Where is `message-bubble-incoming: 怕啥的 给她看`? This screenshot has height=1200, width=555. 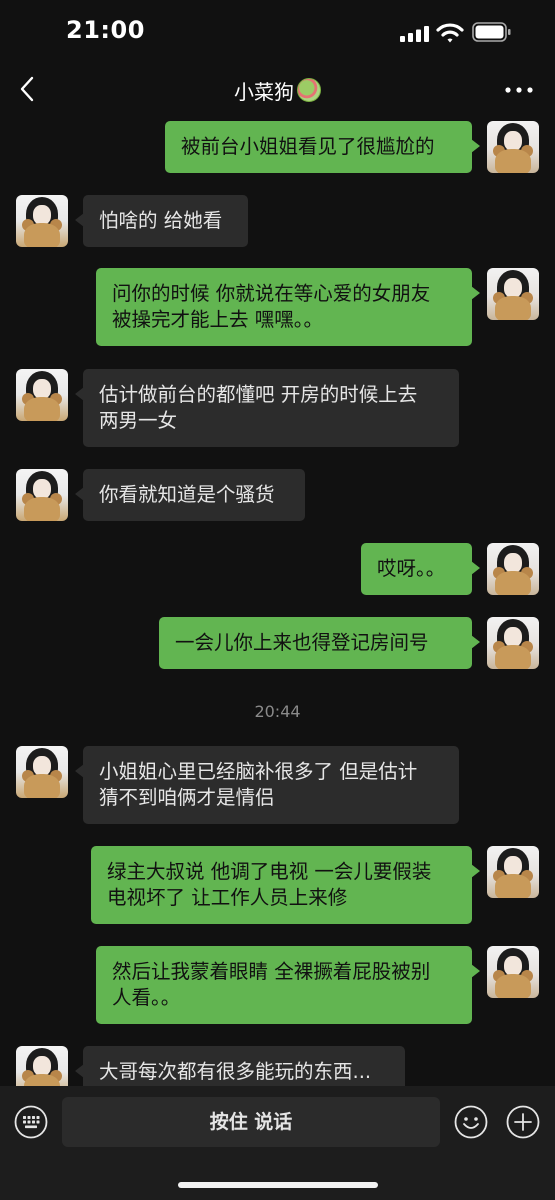 message-bubble-incoming: 怕啥的 给她看 is located at coordinates (161, 221).